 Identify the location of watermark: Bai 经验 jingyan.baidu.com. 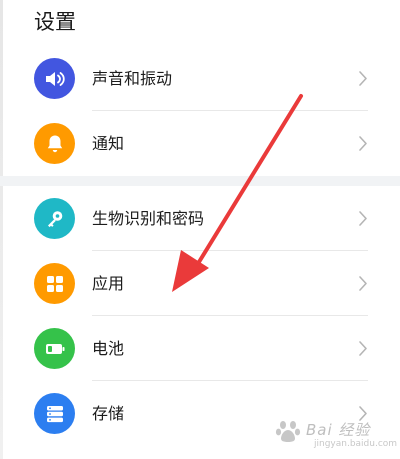
(334, 434).